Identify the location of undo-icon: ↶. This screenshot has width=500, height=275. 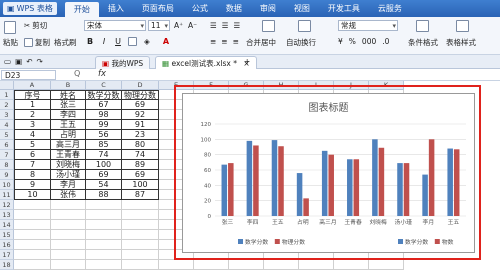
(29, 61).